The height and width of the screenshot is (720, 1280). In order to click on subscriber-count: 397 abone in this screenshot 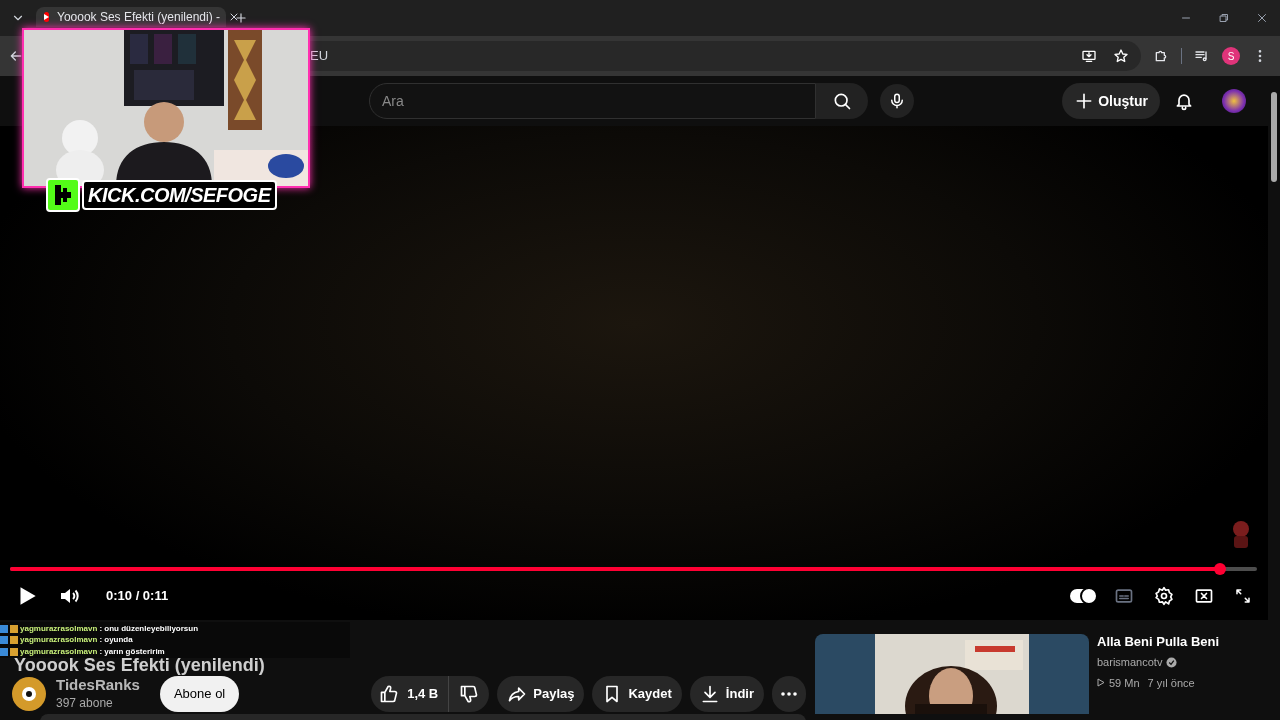, I will do `click(85, 703)`.